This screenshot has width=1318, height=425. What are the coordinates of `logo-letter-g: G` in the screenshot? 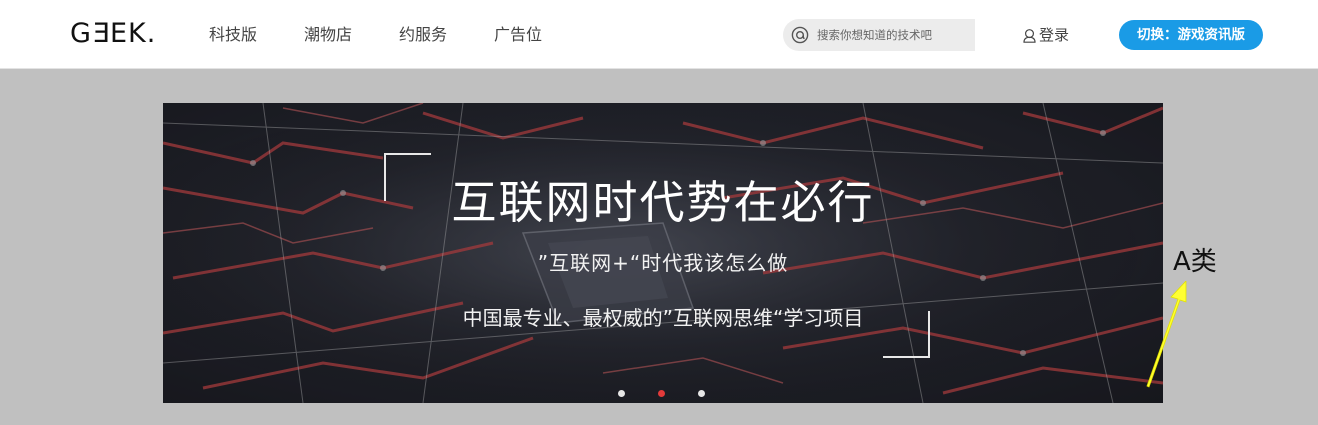 It's located at (81, 33).